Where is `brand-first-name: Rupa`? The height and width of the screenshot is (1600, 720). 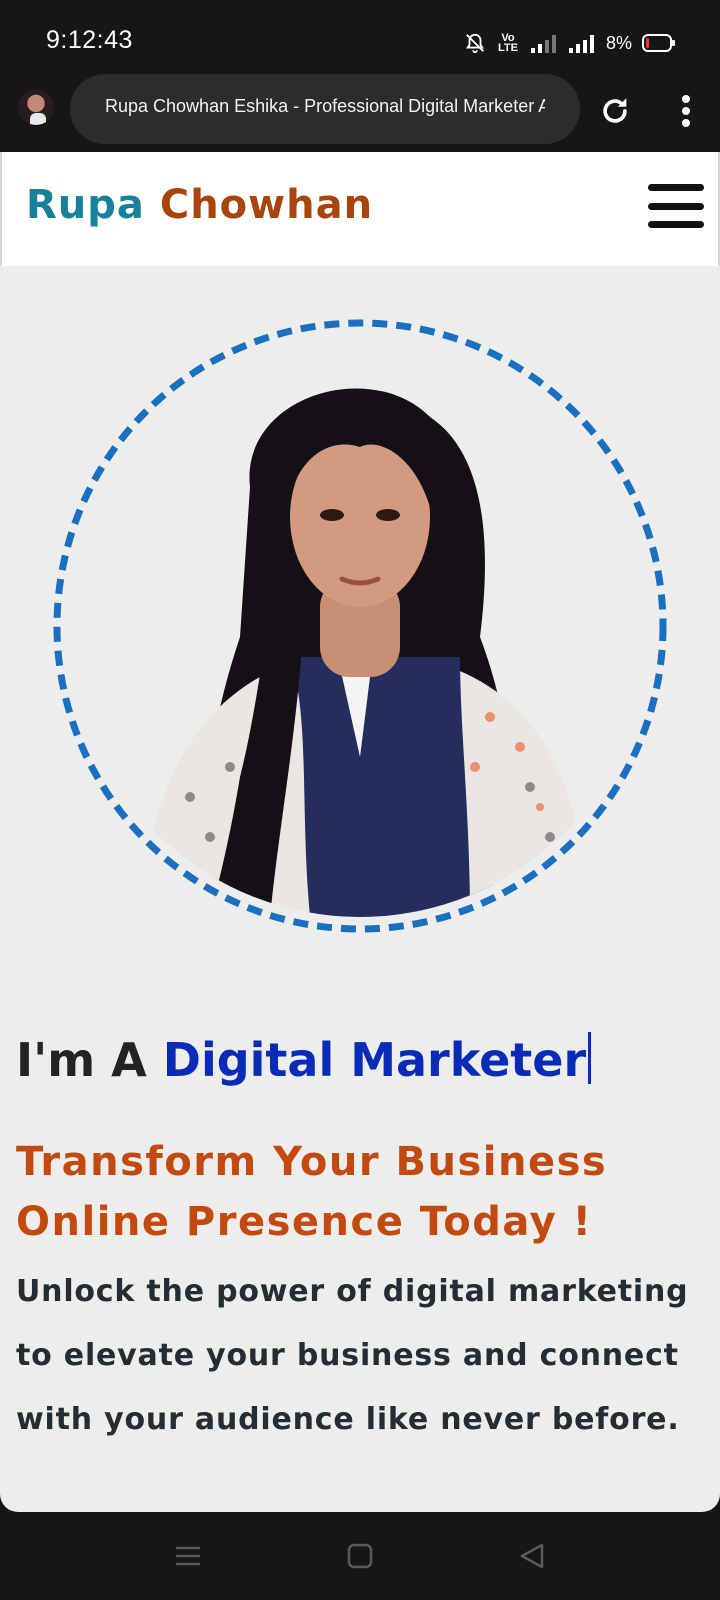
brand-first-name: Rupa is located at coordinates (85, 205).